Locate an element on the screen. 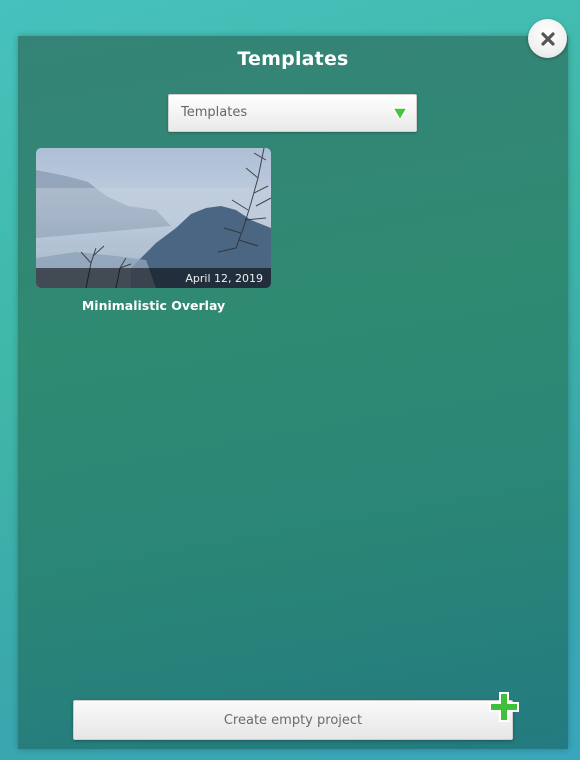  close-button is located at coordinates (547, 38).